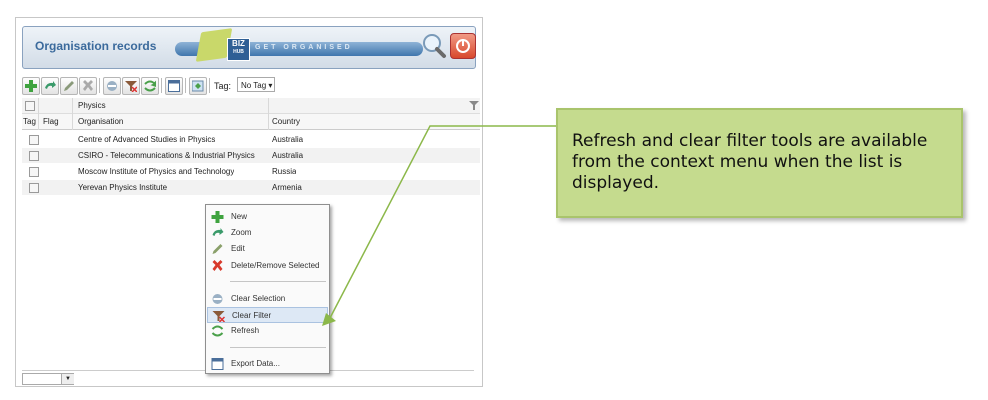  I want to click on country-cell: Armenia, so click(287, 187).